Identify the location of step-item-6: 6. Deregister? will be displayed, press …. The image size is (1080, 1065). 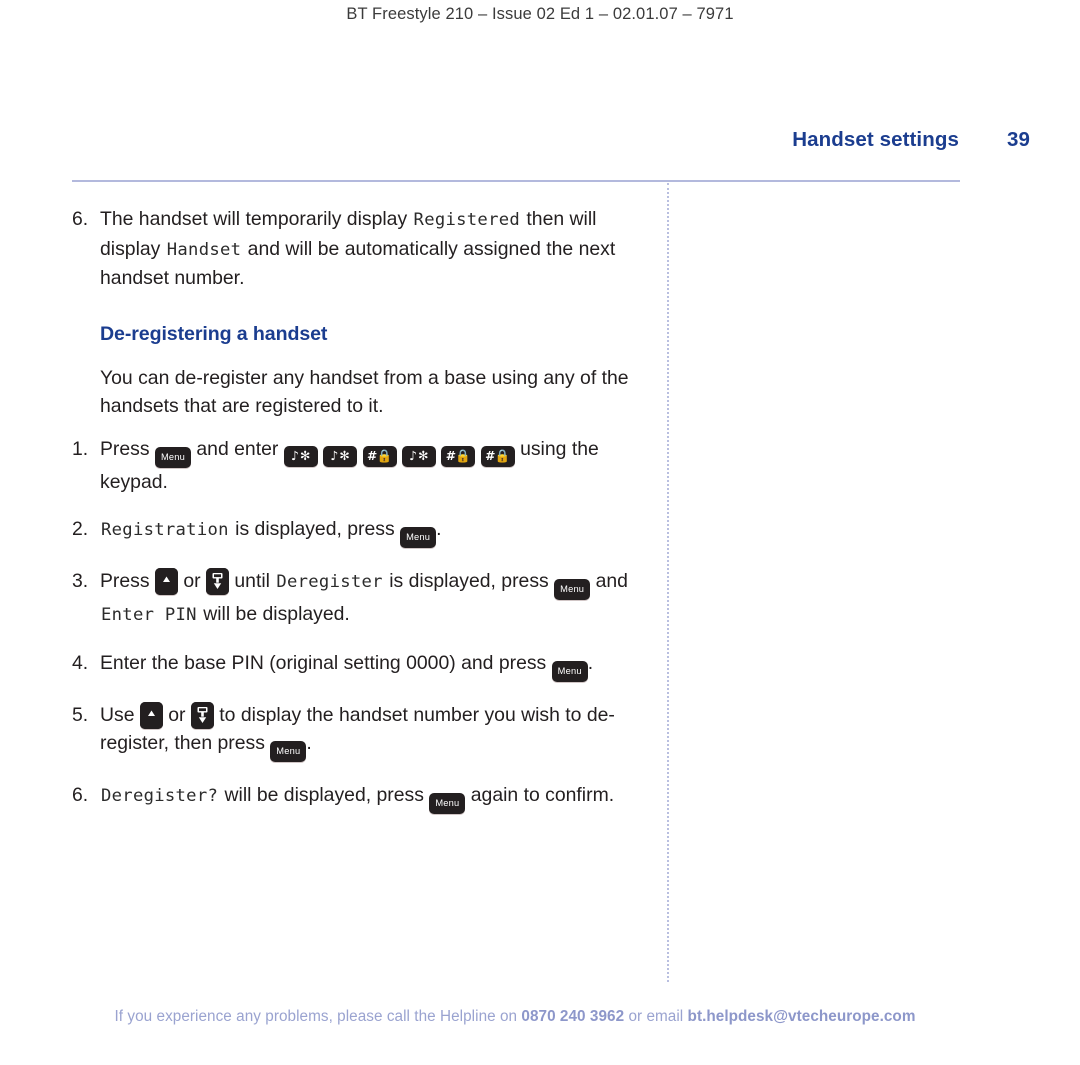
(367, 797).